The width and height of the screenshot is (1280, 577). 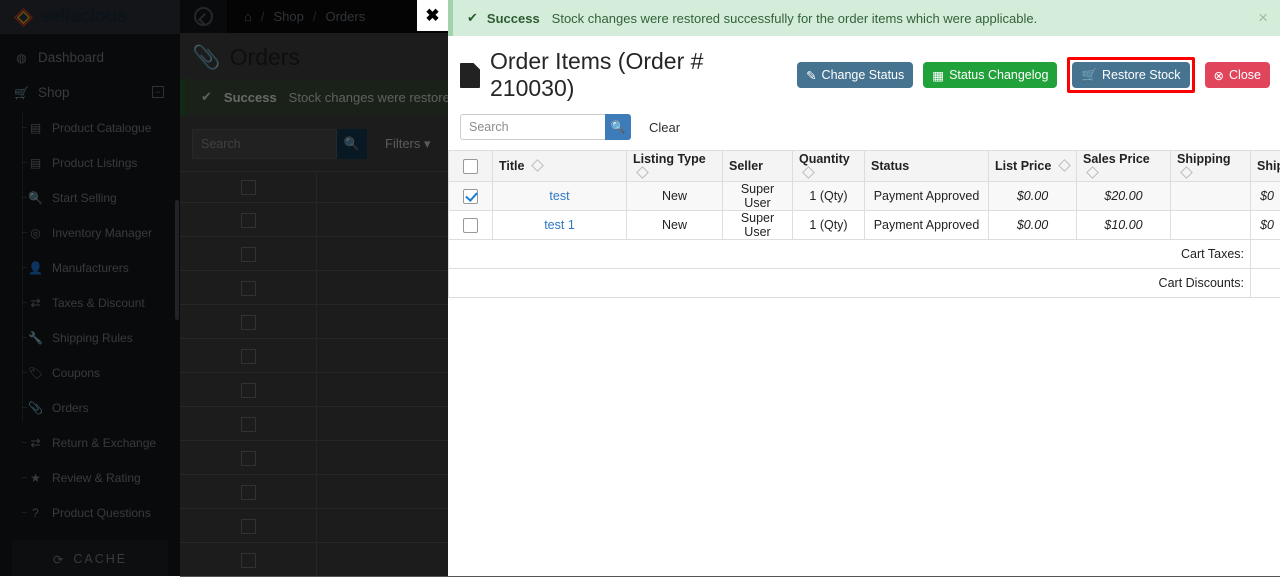 What do you see at coordinates (1124, 166) in the screenshot?
I see `column-sales-price: Sales Price` at bounding box center [1124, 166].